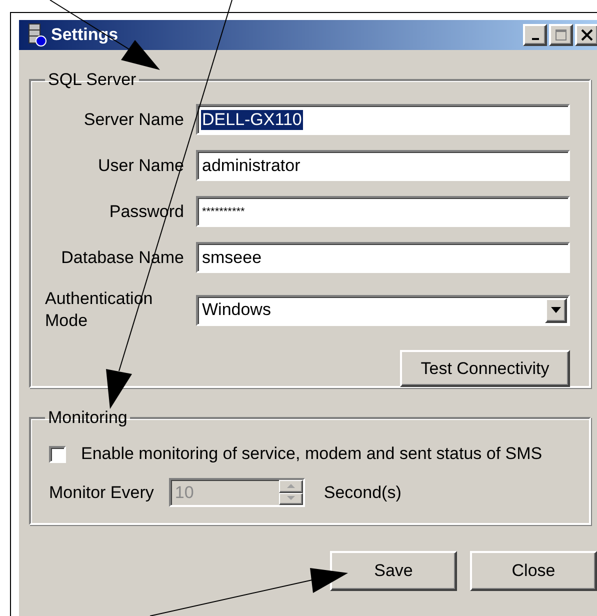  Describe the element at coordinates (533, 571) in the screenshot. I see `dialog-button: Close` at that location.